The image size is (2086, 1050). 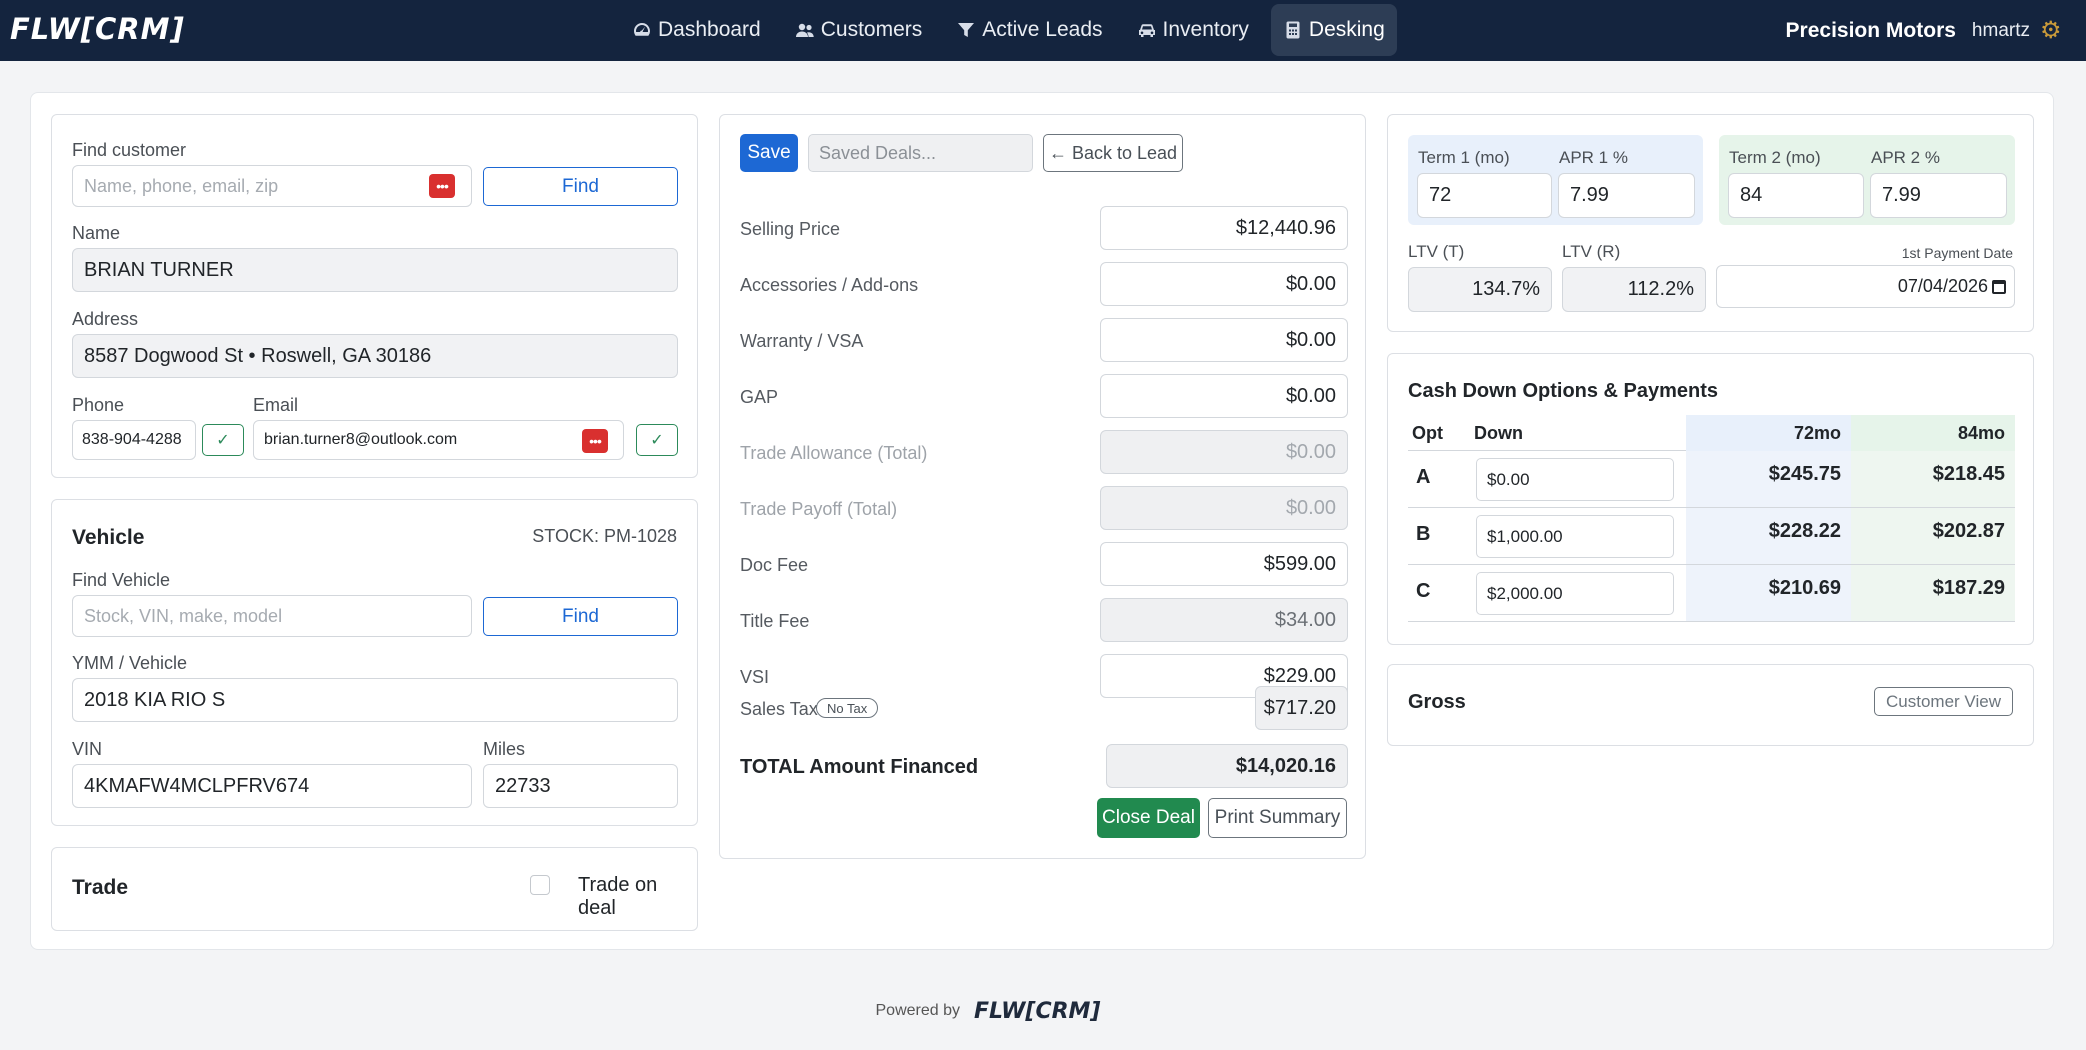 I want to click on nav-customers: Customers, so click(x=859, y=30).